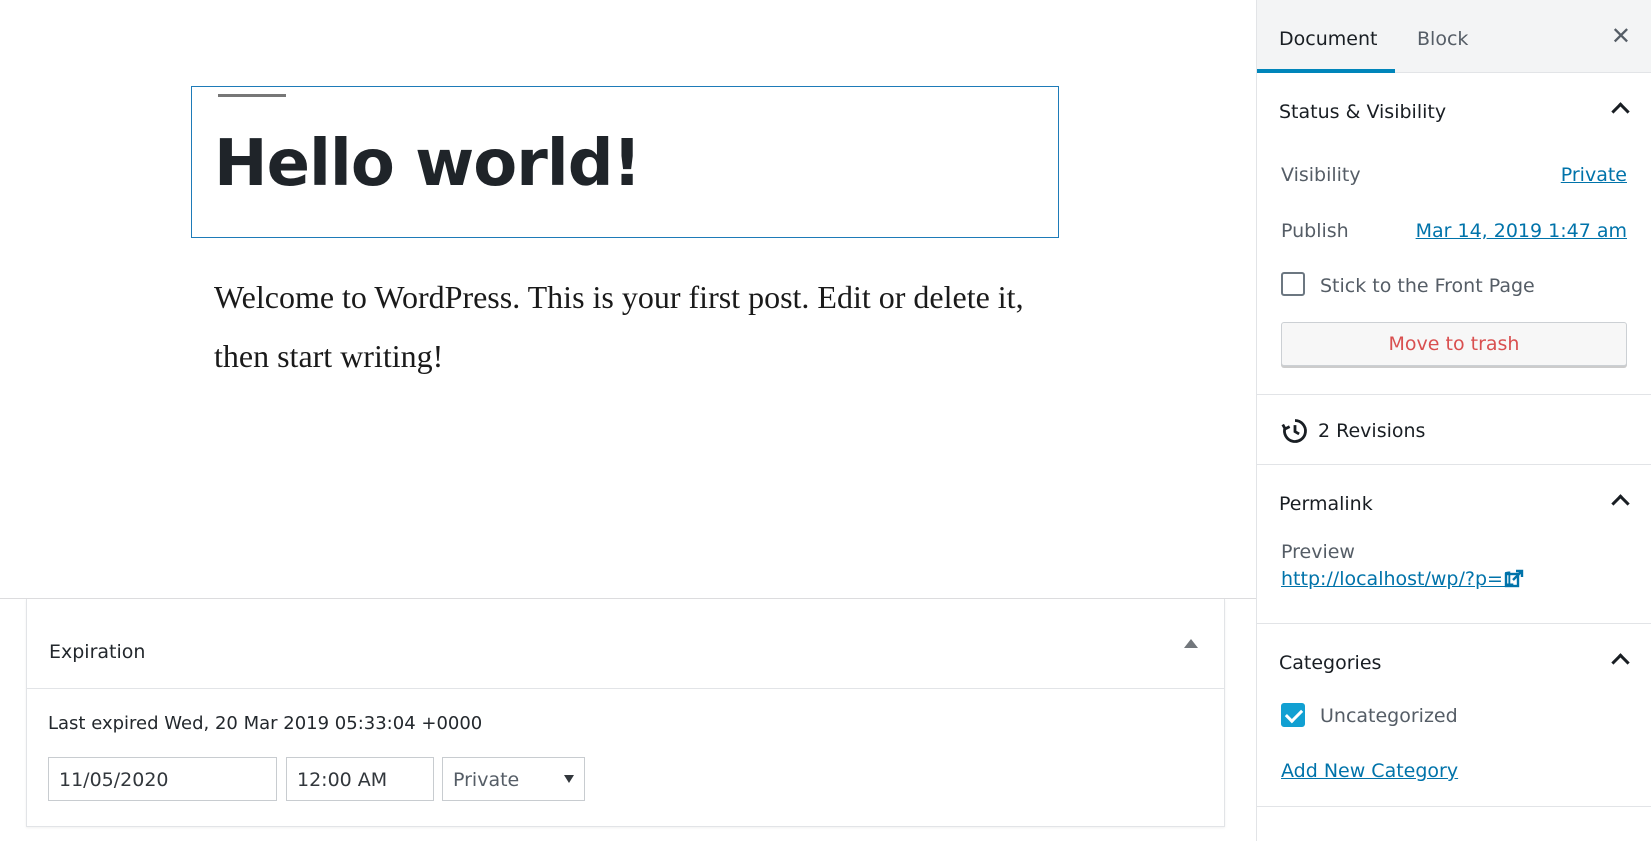 The width and height of the screenshot is (1651, 841). What do you see at coordinates (1594, 175) in the screenshot?
I see `visibility-link: Private` at bounding box center [1594, 175].